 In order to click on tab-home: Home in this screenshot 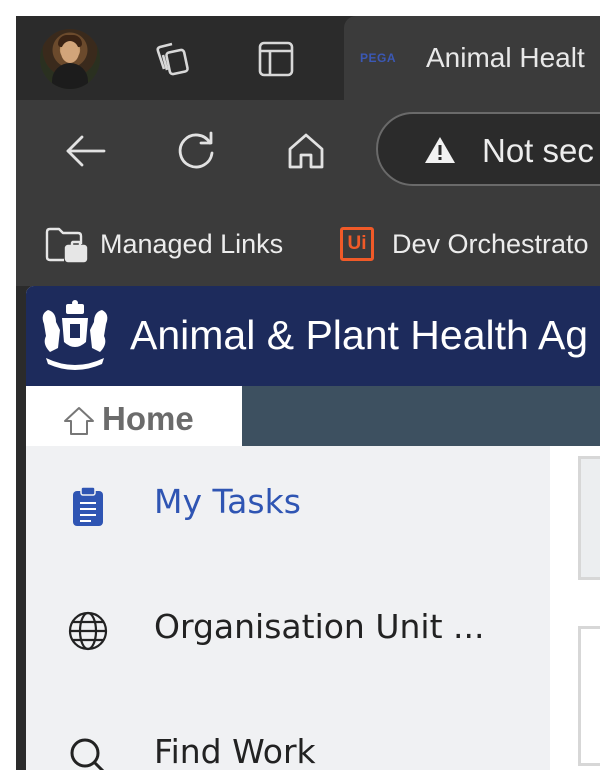, I will do `click(134, 416)`.